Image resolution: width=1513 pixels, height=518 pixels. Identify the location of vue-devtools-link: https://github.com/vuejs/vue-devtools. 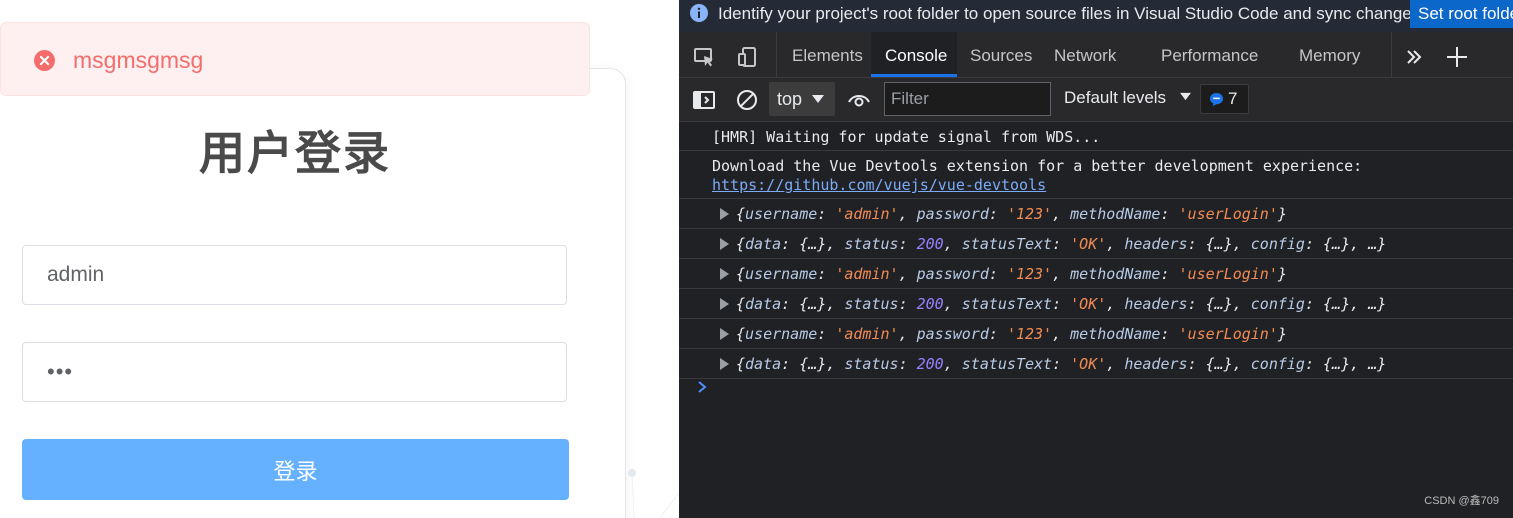
(879, 185).